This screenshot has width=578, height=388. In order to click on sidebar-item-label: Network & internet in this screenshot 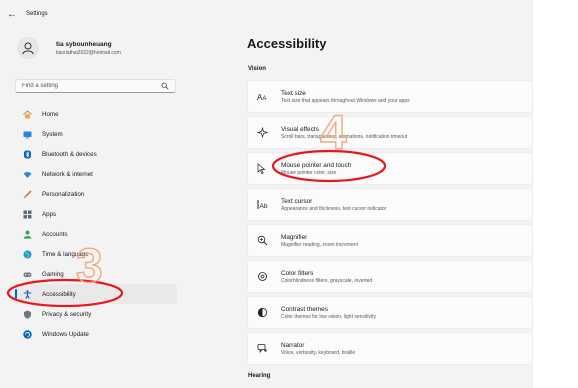, I will do `click(67, 174)`.